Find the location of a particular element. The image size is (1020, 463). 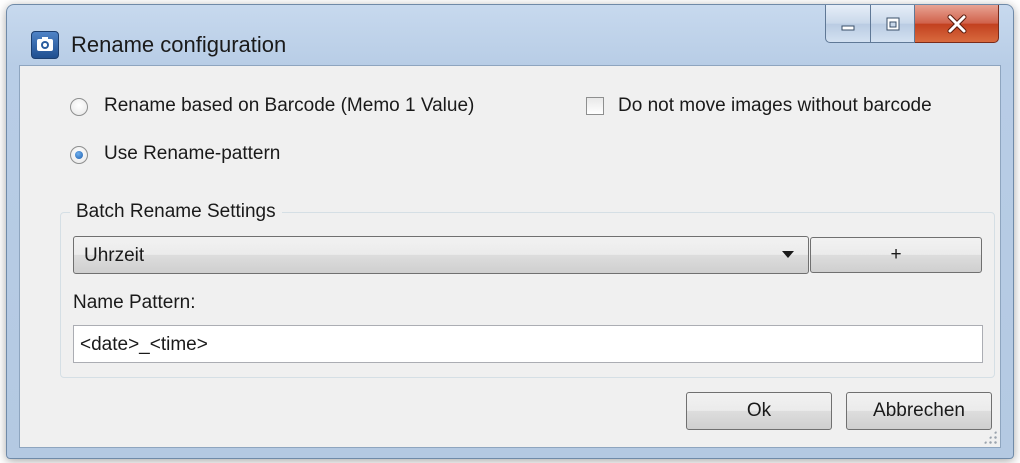

use-pattern-label: Use Rename-pattern is located at coordinates (192, 154).